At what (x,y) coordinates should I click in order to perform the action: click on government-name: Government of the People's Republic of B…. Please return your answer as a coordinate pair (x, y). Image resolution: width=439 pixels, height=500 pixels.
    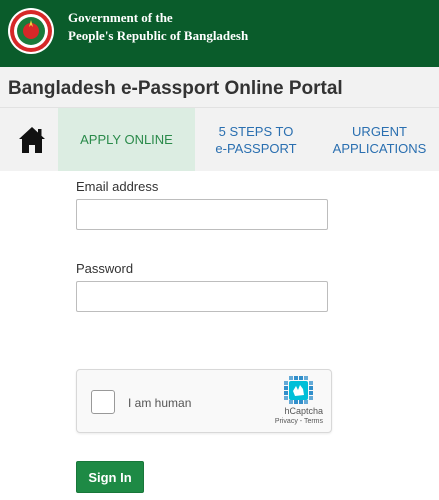
    Looking at the image, I should click on (158, 27).